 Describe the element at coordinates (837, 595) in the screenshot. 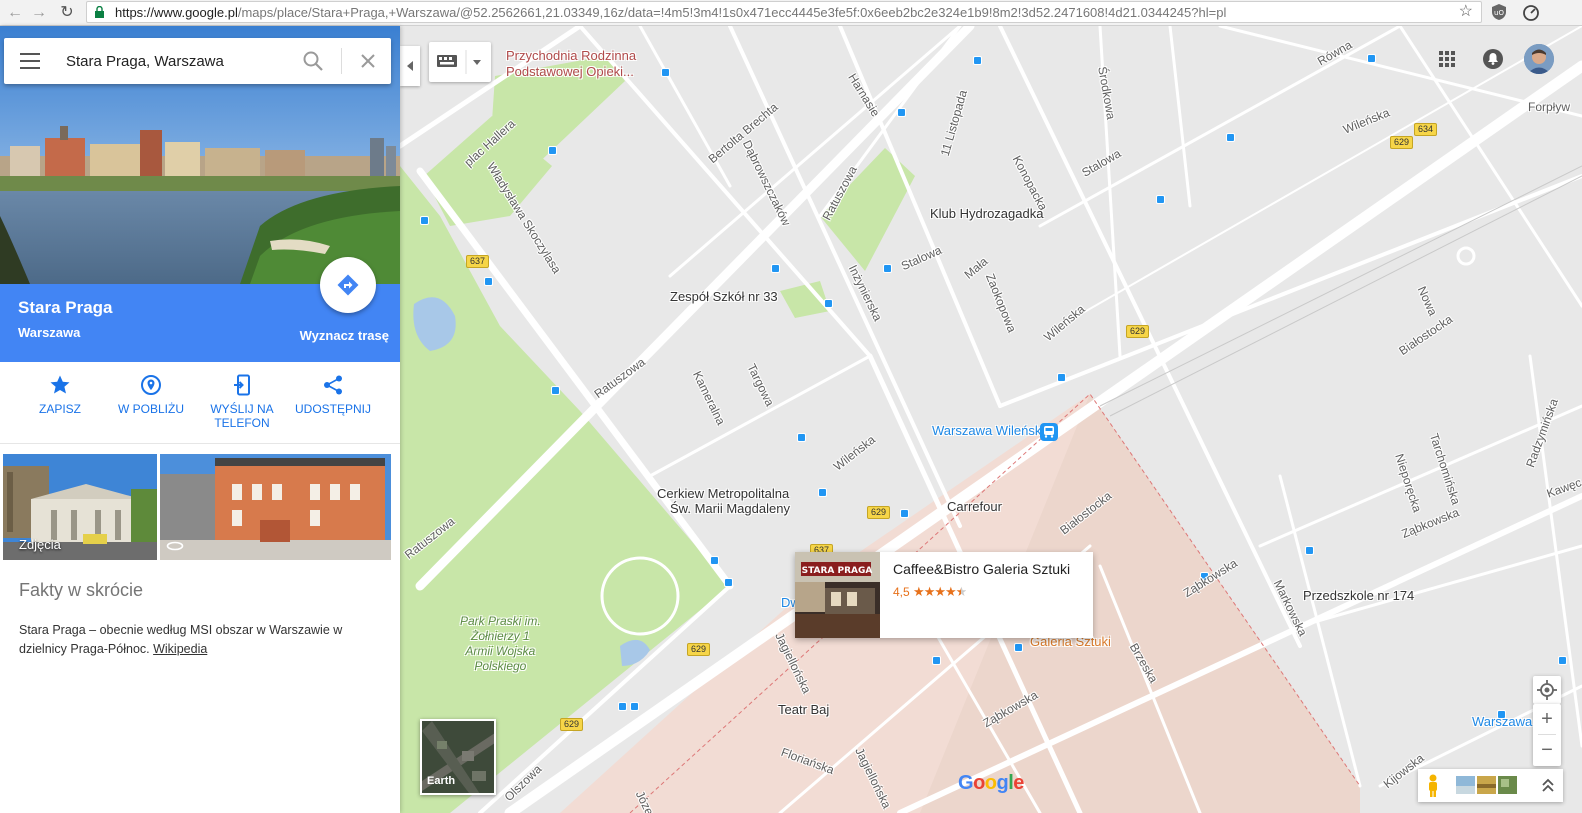

I see `place-thumbnail: STARA PRAGA` at that location.